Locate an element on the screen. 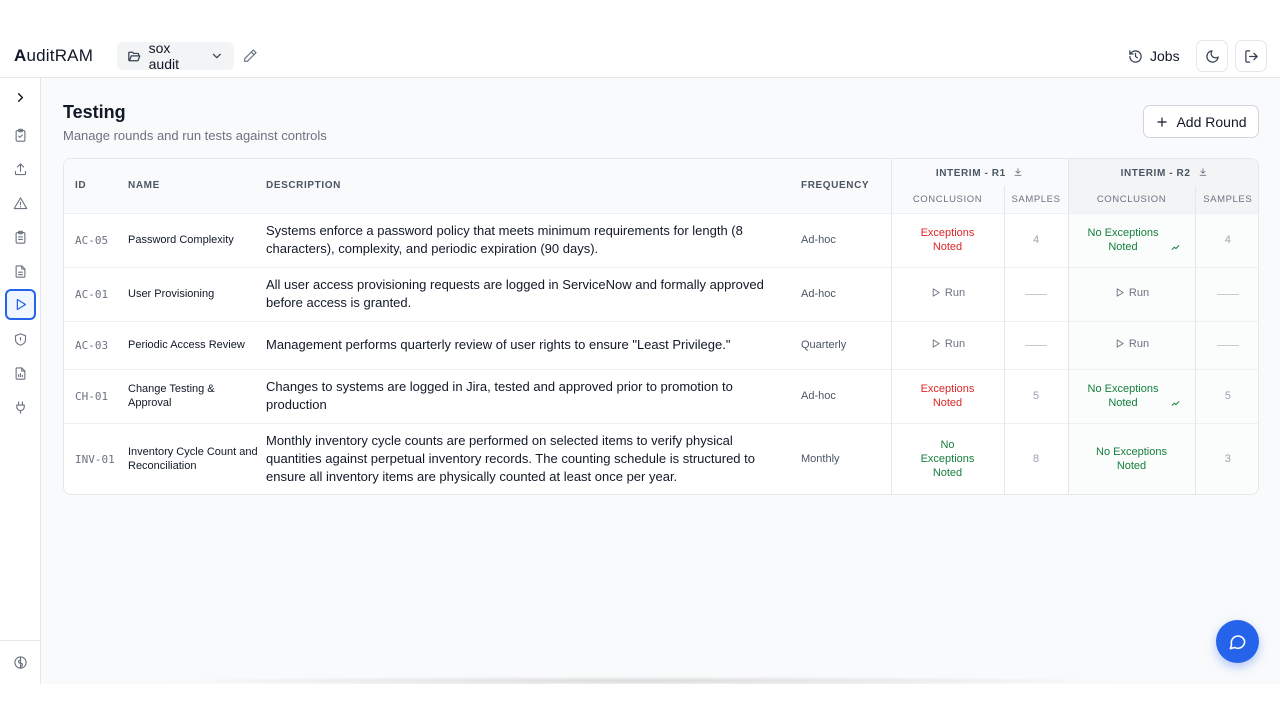 The height and width of the screenshot is (720, 1280). brain-icon is located at coordinates (20, 662).